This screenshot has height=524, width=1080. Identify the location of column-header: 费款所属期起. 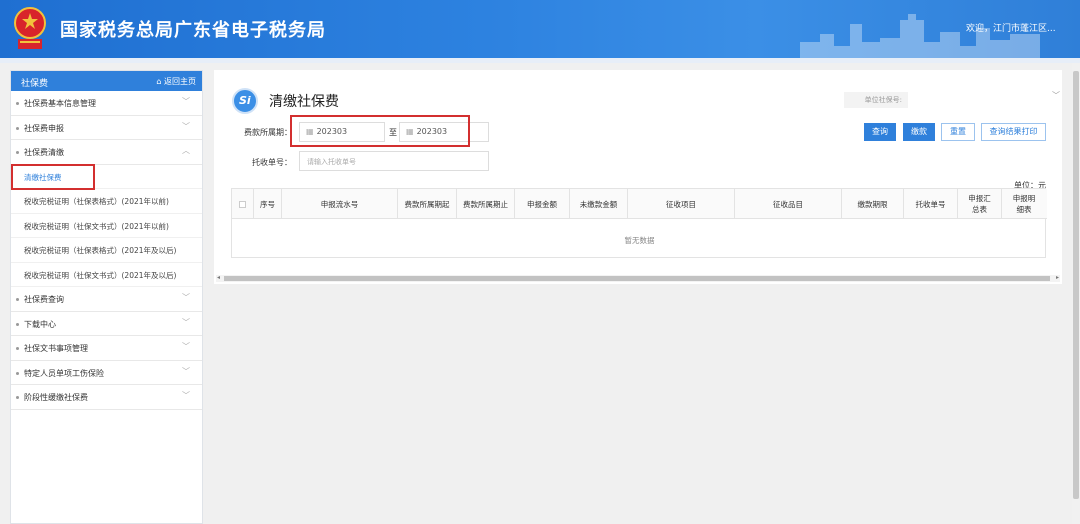
(427, 204).